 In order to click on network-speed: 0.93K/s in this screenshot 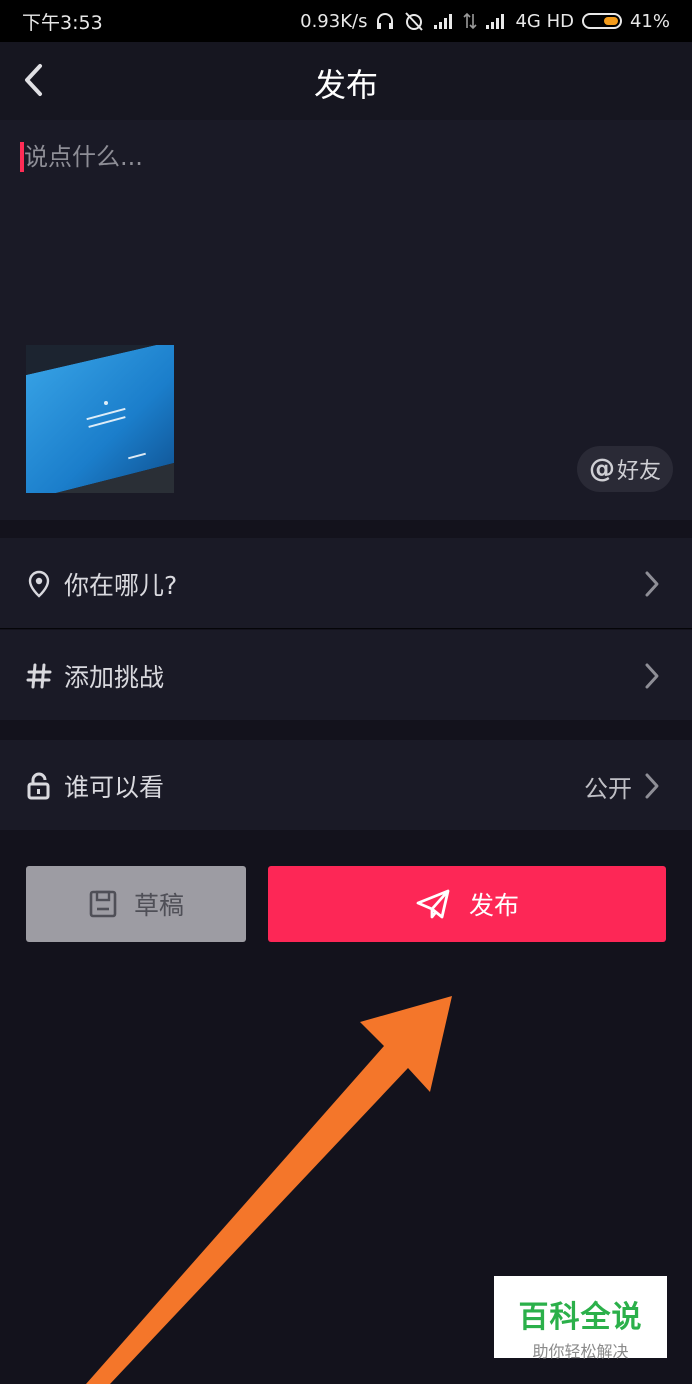, I will do `click(334, 21)`.